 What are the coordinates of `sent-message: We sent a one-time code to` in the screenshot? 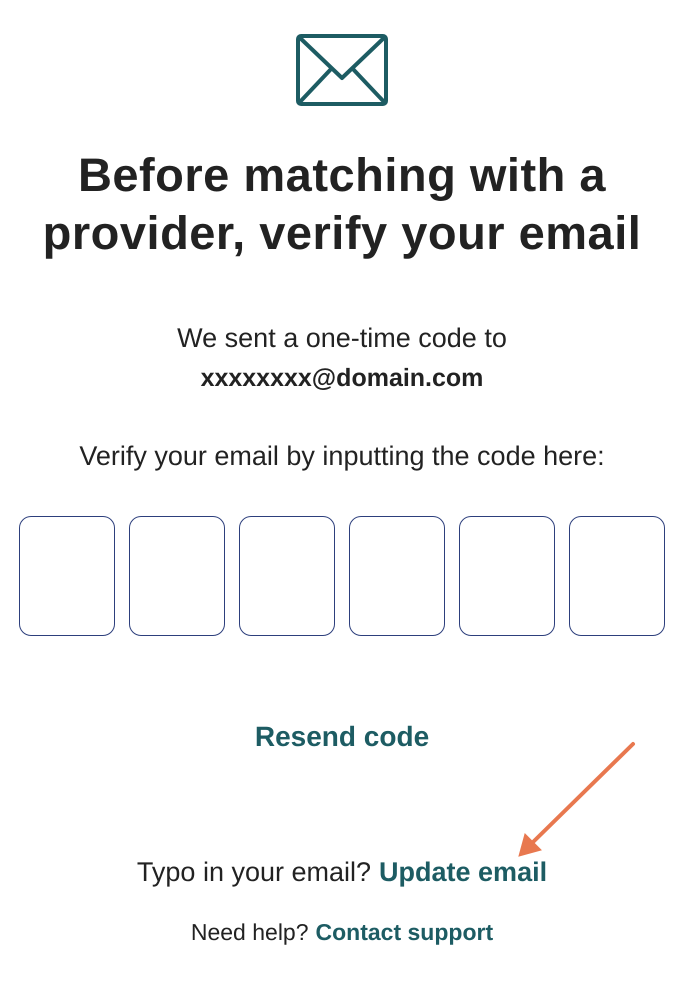 It's located at (342, 338).